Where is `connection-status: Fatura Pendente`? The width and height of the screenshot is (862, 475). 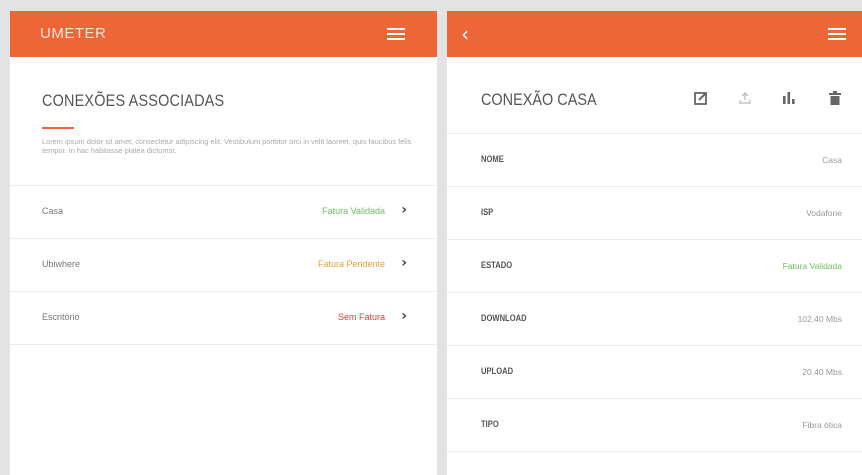 connection-status: Fatura Pendente is located at coordinates (351, 264).